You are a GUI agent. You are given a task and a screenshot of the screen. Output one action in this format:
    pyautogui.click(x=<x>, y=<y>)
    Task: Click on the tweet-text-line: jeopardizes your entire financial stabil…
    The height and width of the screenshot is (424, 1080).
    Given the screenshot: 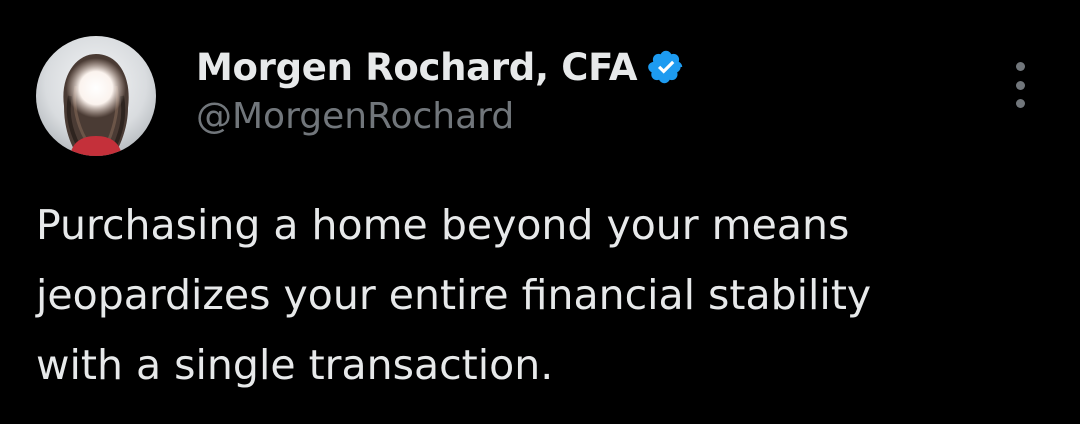 What is the action you would take?
    pyautogui.click(x=454, y=295)
    